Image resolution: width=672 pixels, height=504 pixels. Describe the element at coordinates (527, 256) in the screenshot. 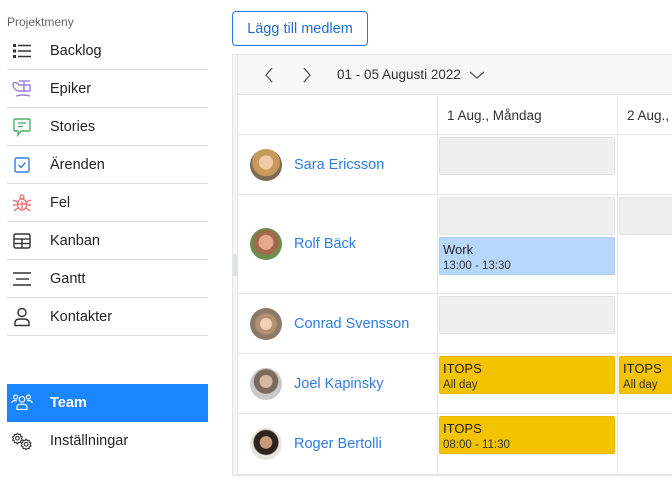

I see `event-block: Work 13:00 - 13:30` at that location.